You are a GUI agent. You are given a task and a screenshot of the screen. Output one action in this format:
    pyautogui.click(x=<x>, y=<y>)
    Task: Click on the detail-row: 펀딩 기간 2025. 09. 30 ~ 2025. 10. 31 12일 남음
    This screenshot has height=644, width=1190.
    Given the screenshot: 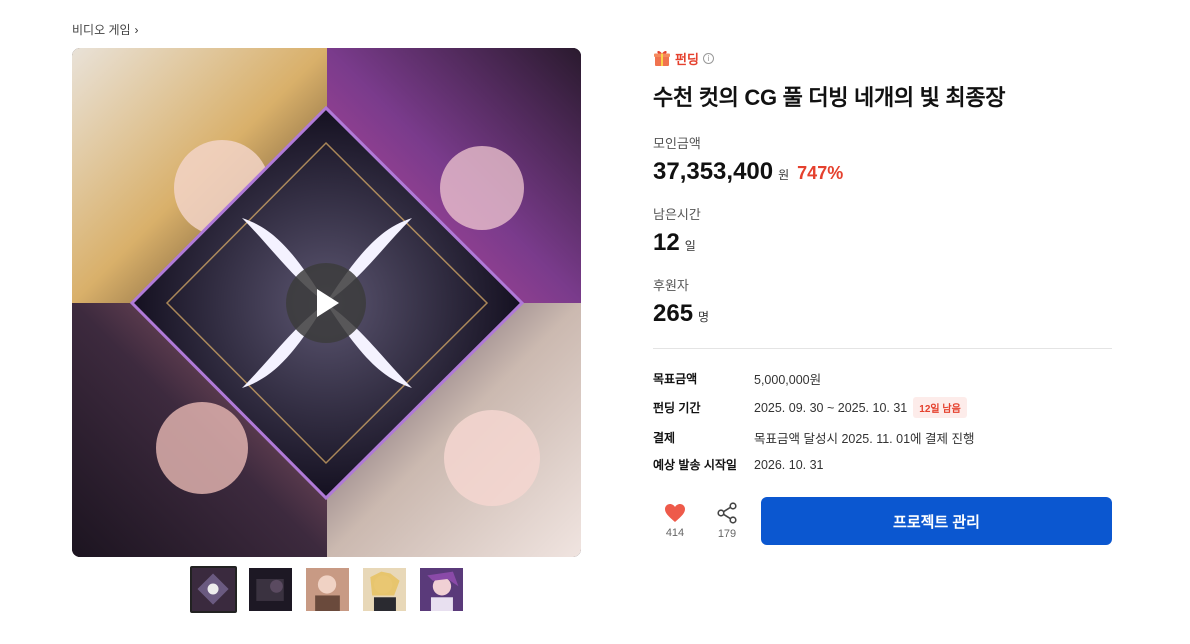 What is the action you would take?
    pyautogui.click(x=810, y=407)
    